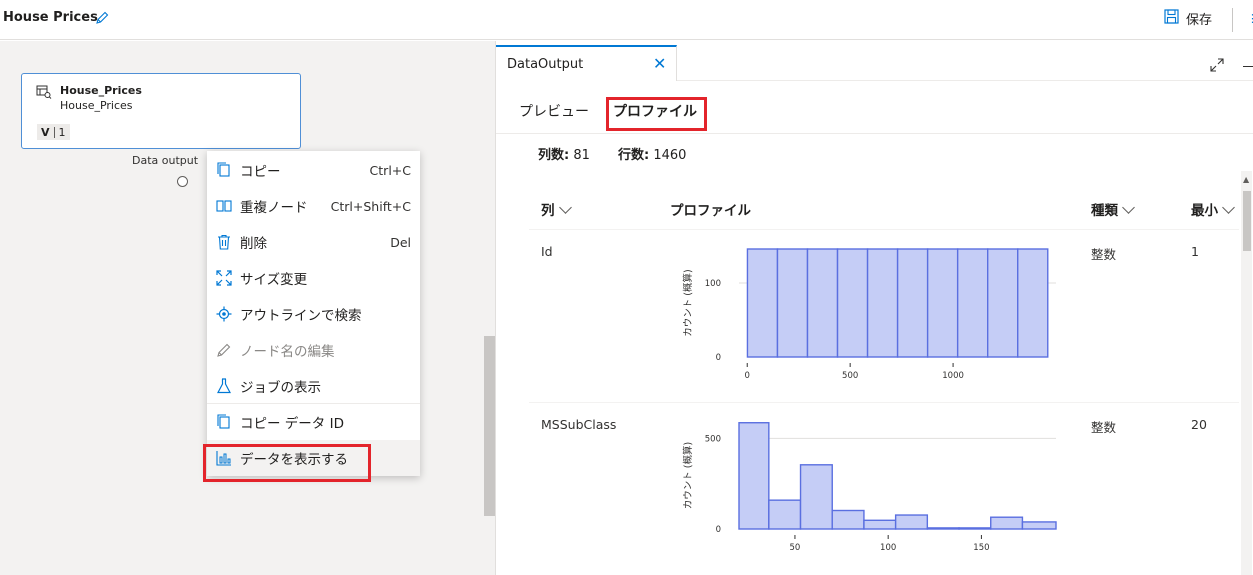 The width and height of the screenshot is (1253, 575). Describe the element at coordinates (1213, 209) in the screenshot. I see `header-min: 最小` at that location.